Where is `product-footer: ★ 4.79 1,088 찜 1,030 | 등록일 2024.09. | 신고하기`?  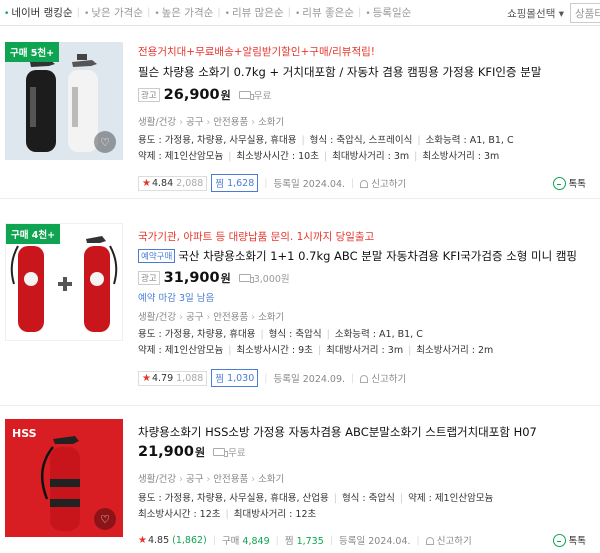 product-footer: ★ 4.79 1,088 찜 1,030 | 등록일 2024.09. | 신고하기 is located at coordinates (369, 378).